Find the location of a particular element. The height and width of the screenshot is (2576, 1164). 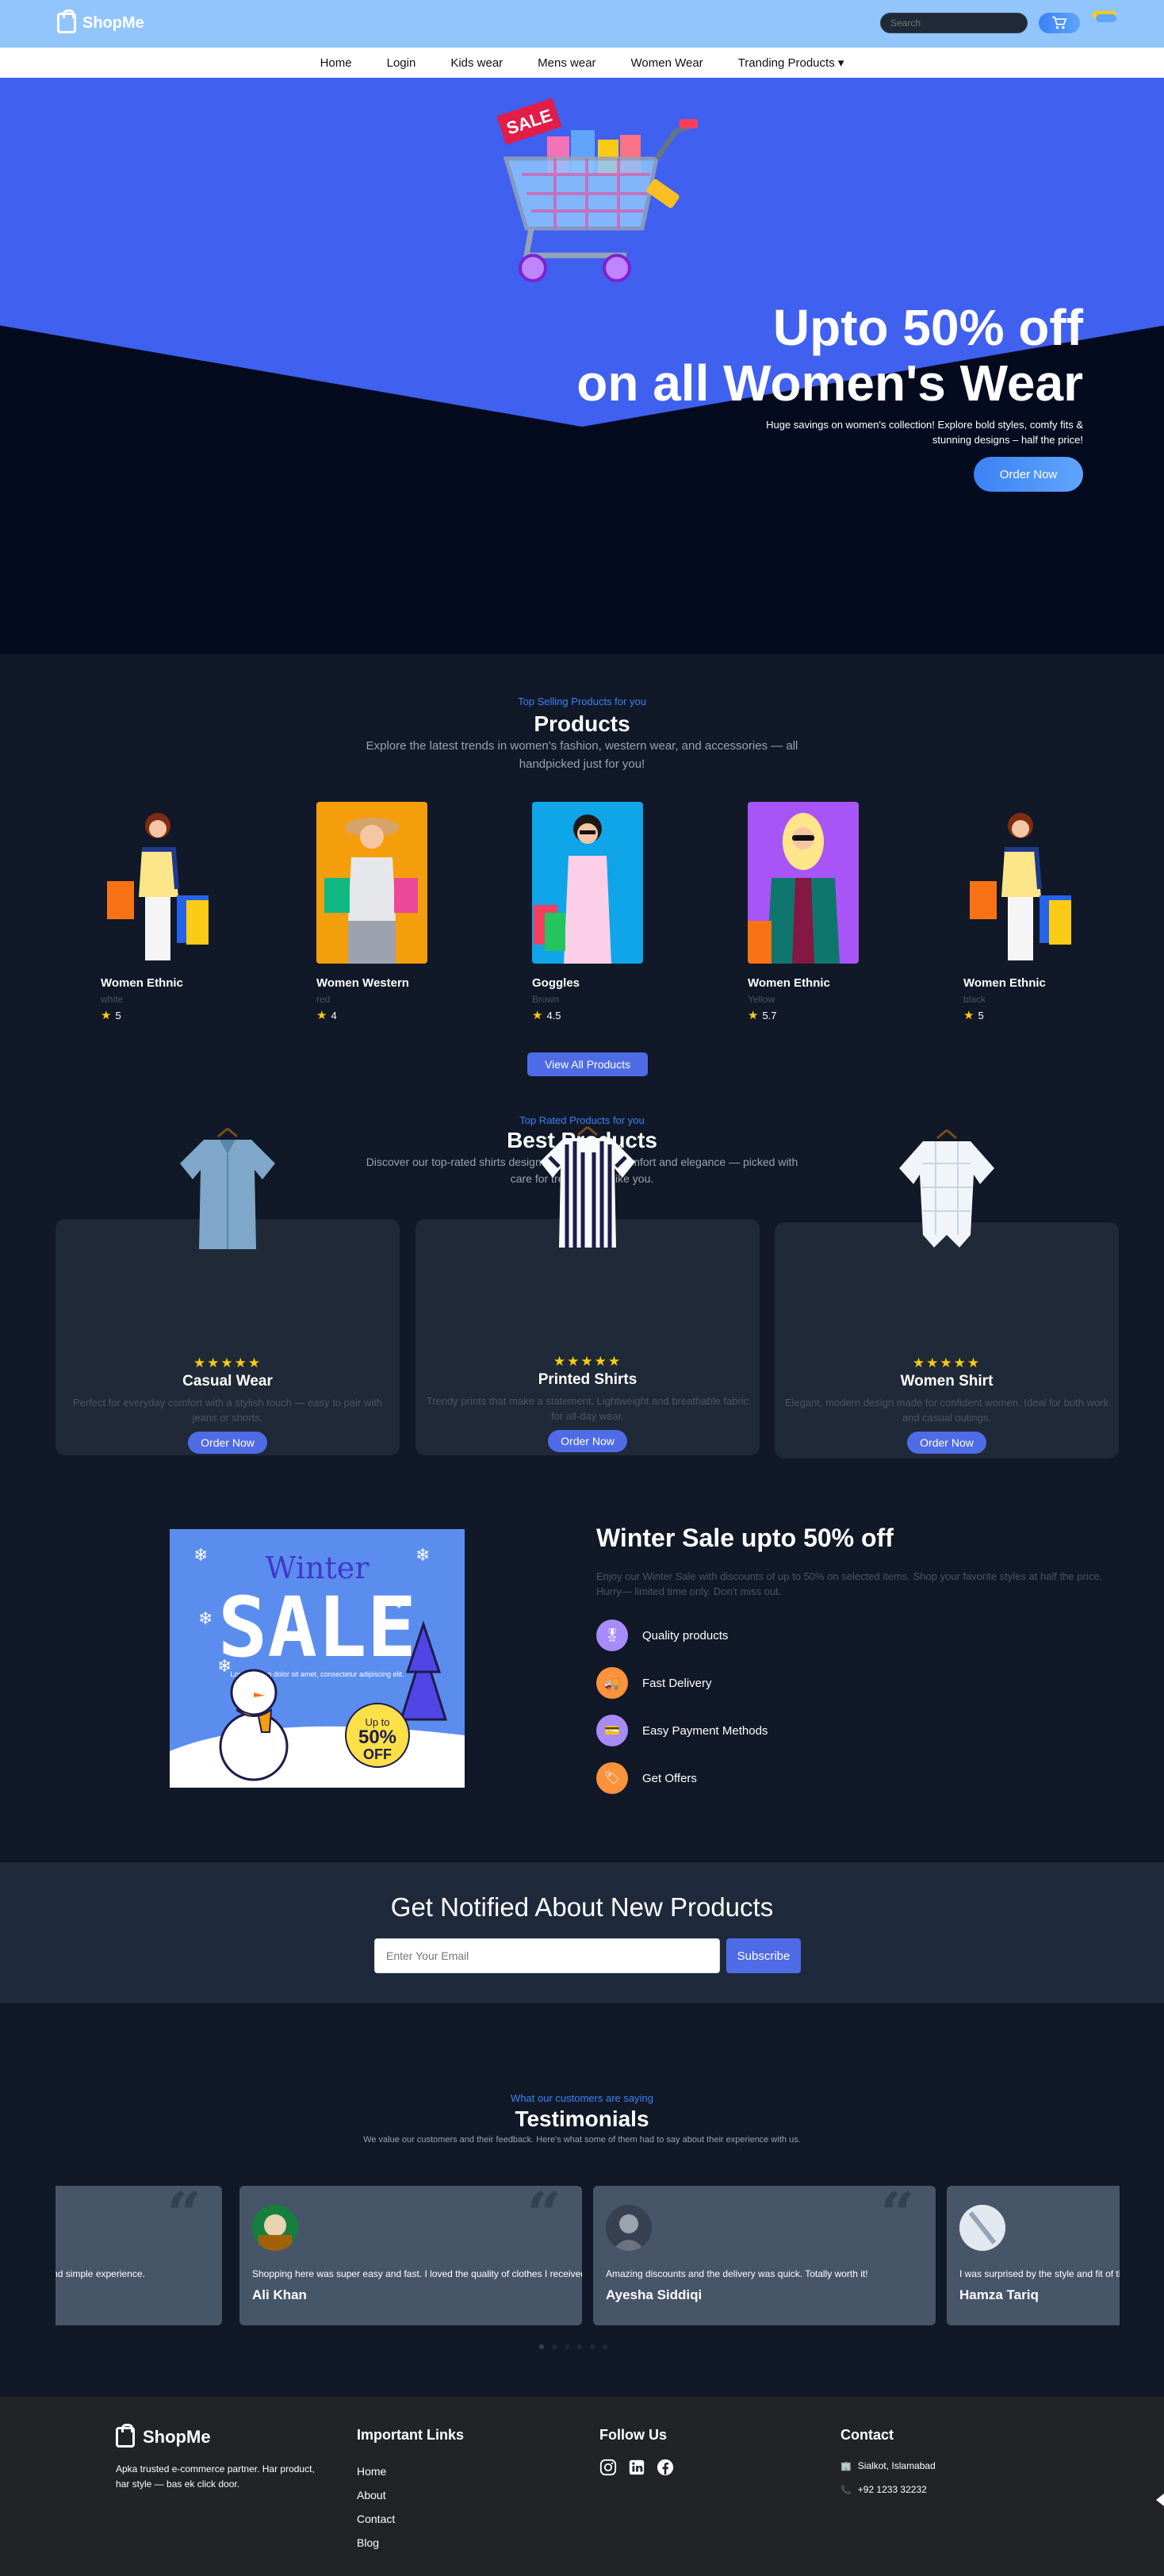

product-card: Women Ethnic black ★ 5 is located at coordinates (1026, 917).